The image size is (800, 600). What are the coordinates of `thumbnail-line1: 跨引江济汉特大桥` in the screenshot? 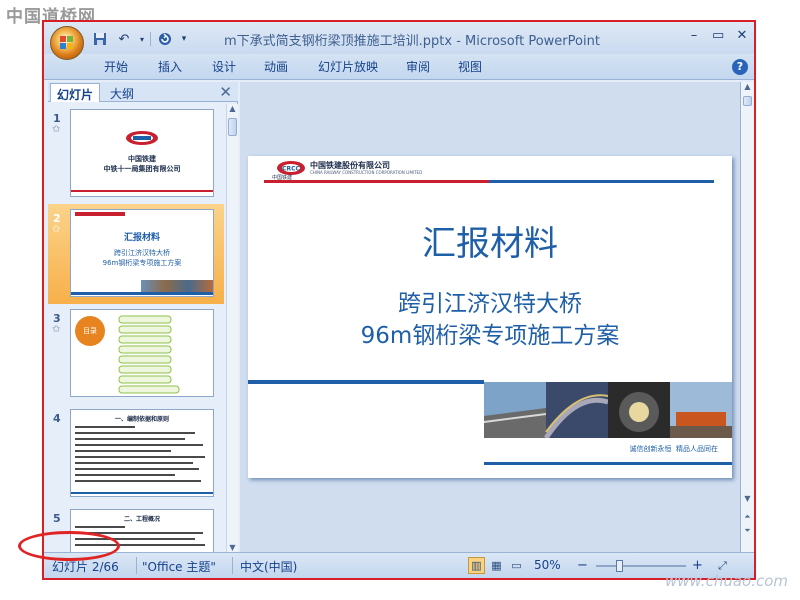 It's located at (142, 253).